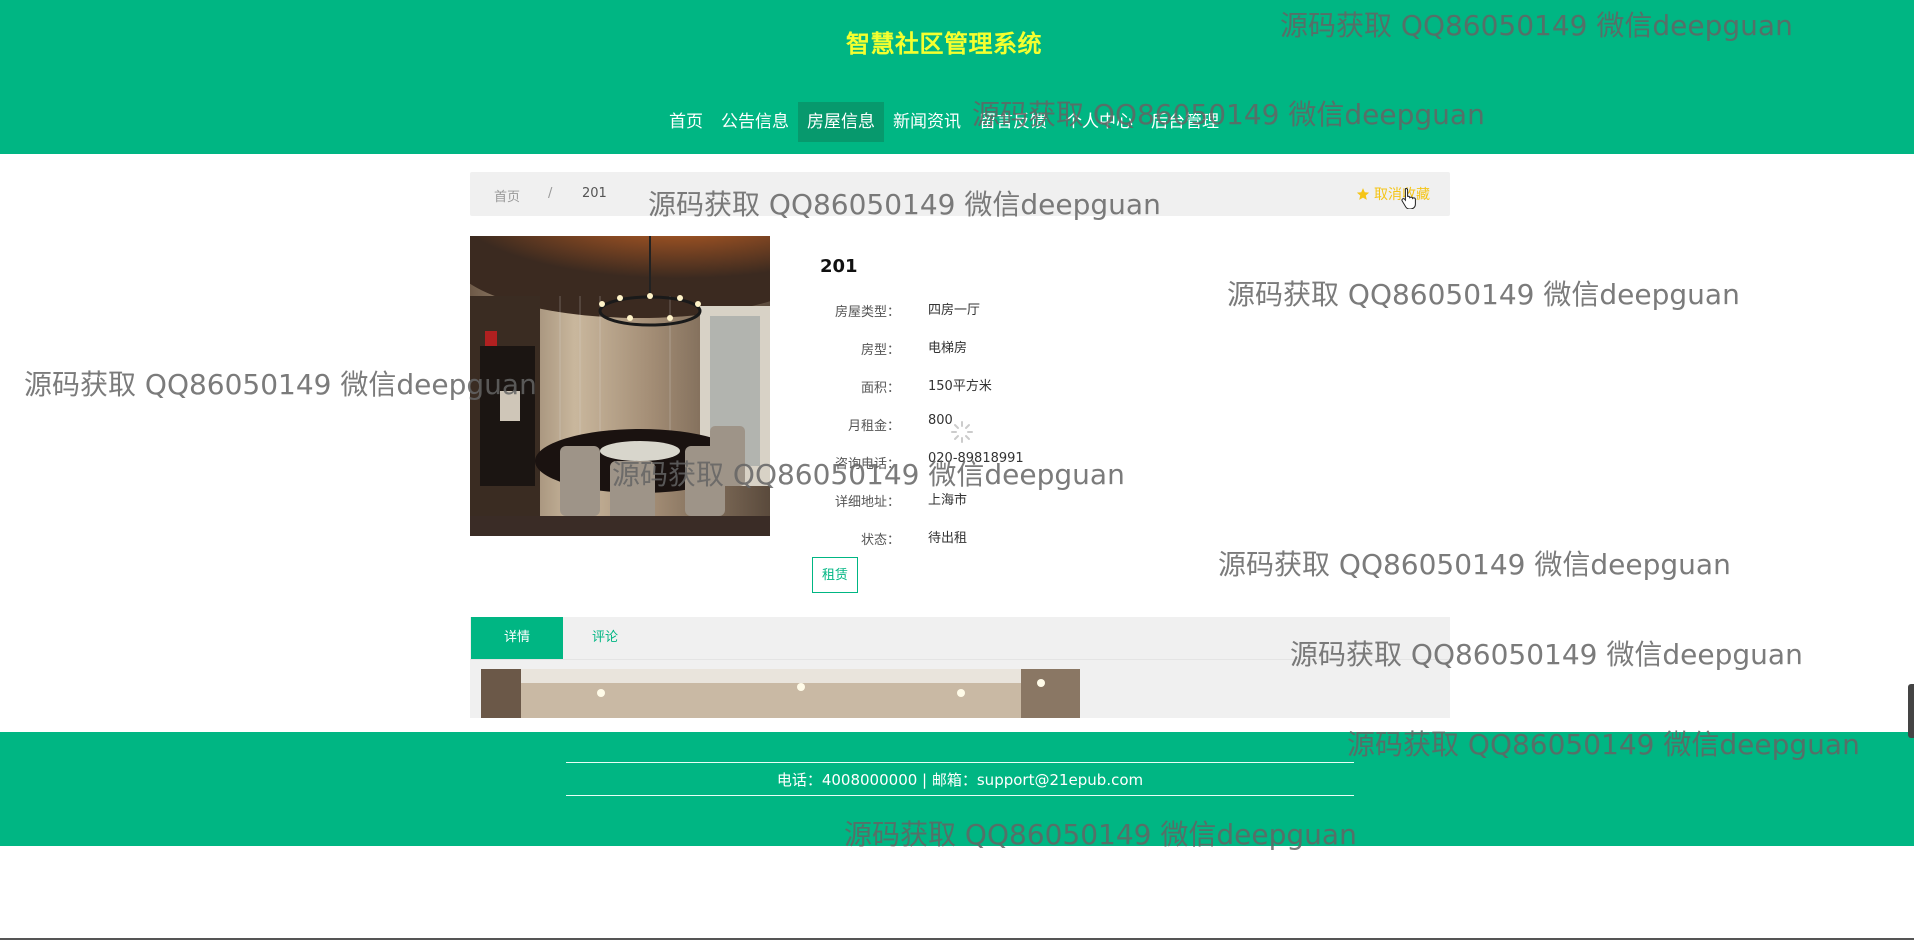 Image resolution: width=1914 pixels, height=940 pixels. Describe the element at coordinates (948, 348) in the screenshot. I see `field-value: 电梯房` at that location.